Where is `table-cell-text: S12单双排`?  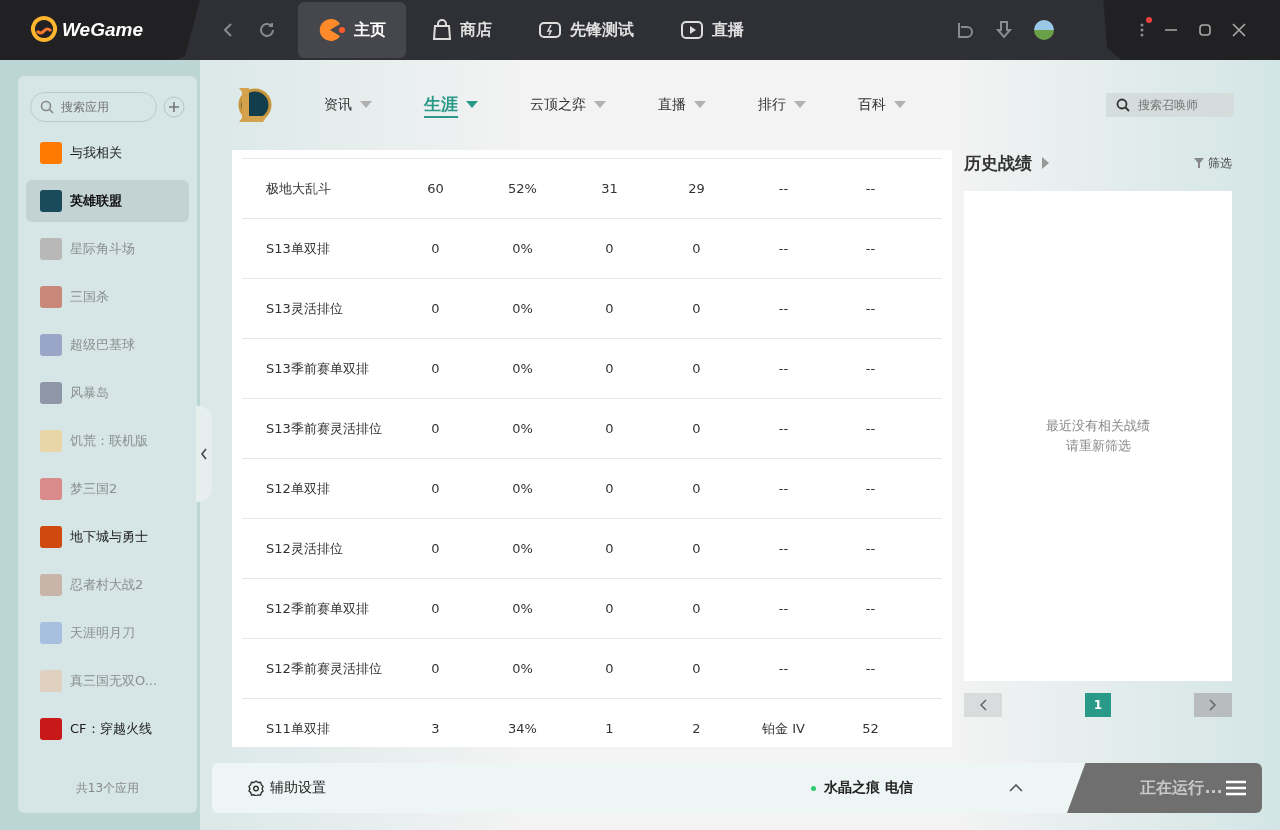 table-cell-text: S12单双排 is located at coordinates (298, 488).